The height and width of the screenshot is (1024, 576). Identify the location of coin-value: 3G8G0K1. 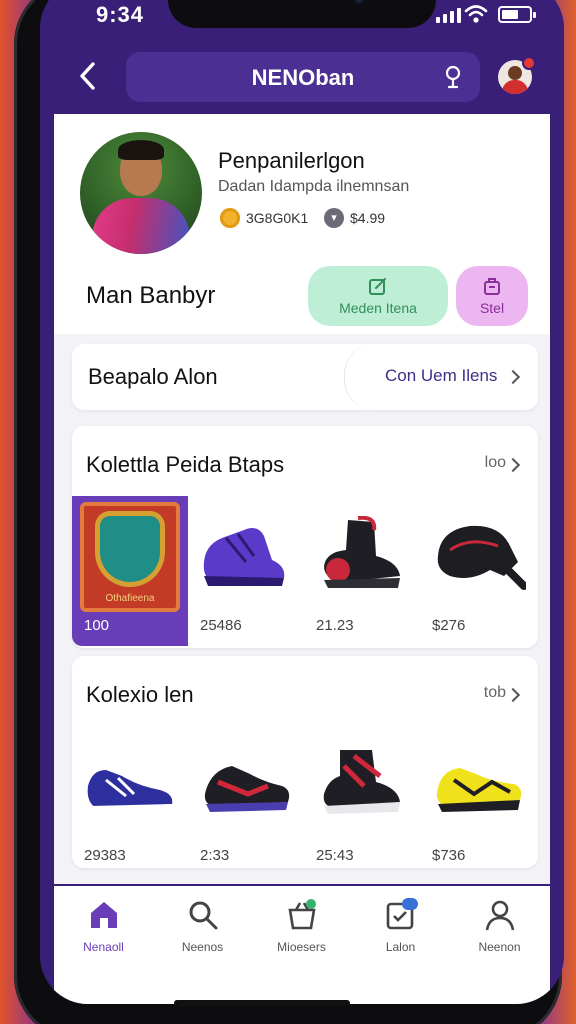
(277, 218).